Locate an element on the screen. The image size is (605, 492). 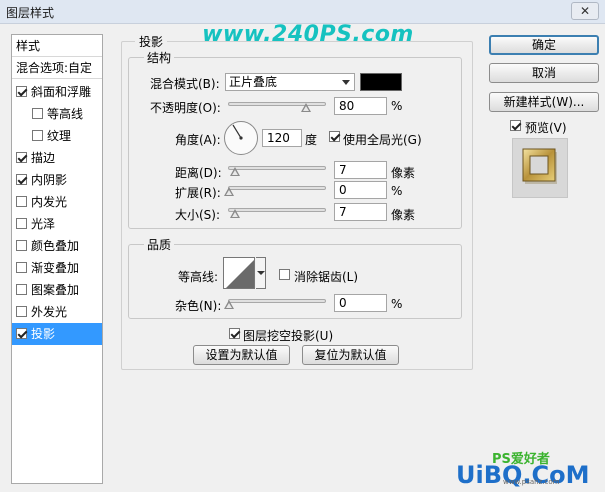
checkbox-color-overlay is located at coordinates (21, 245).